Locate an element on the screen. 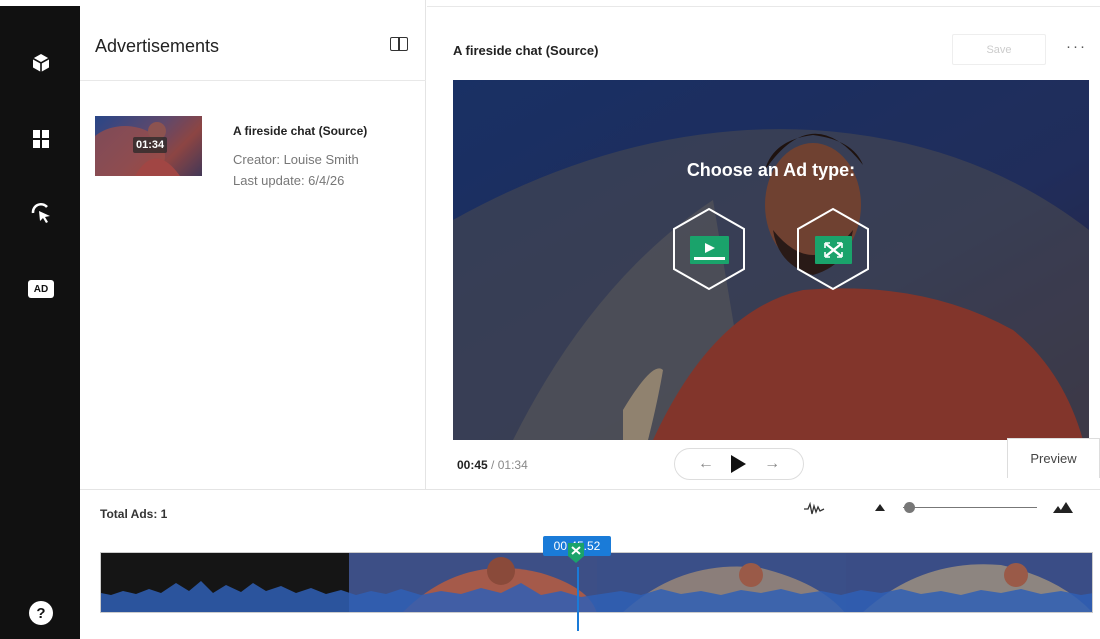 The image size is (1100, 639). ad-type-heading: Choose an Ad type: is located at coordinates (771, 170).